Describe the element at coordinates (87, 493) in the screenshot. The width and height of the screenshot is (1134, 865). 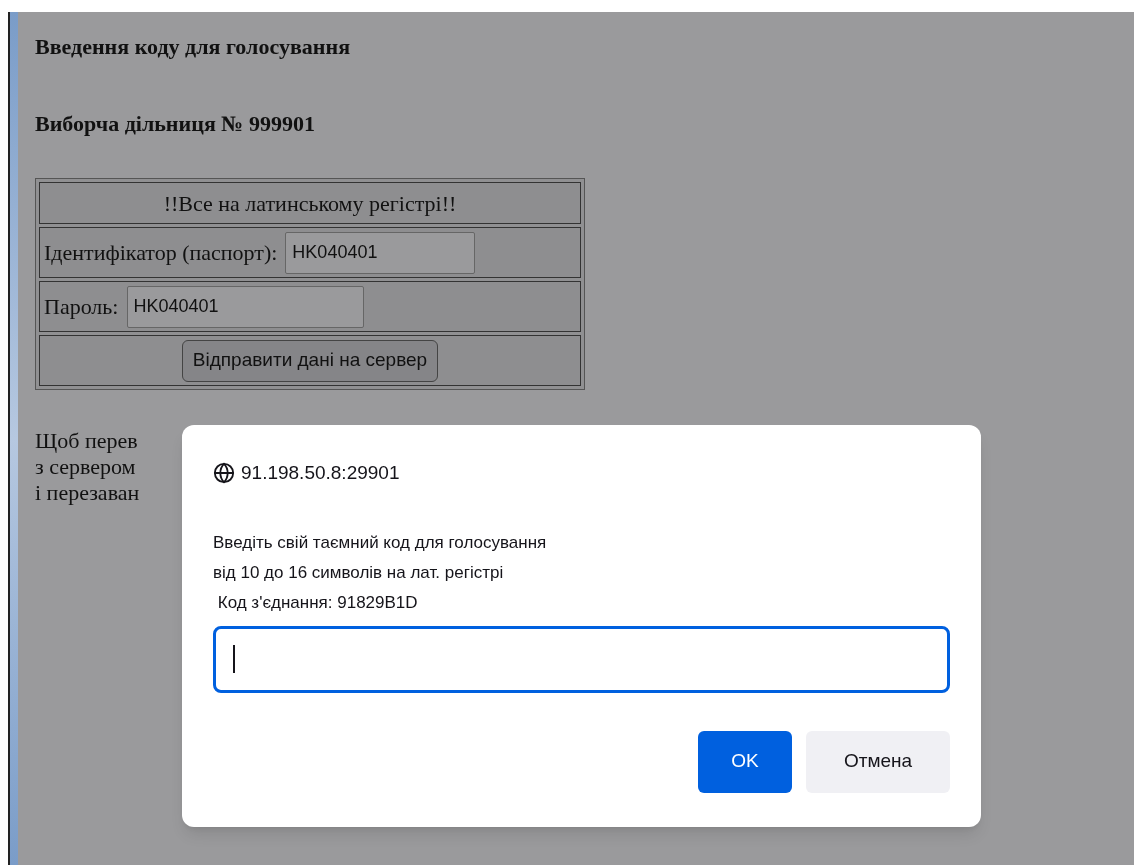
I see `paragraph-line: і перезаван` at that location.